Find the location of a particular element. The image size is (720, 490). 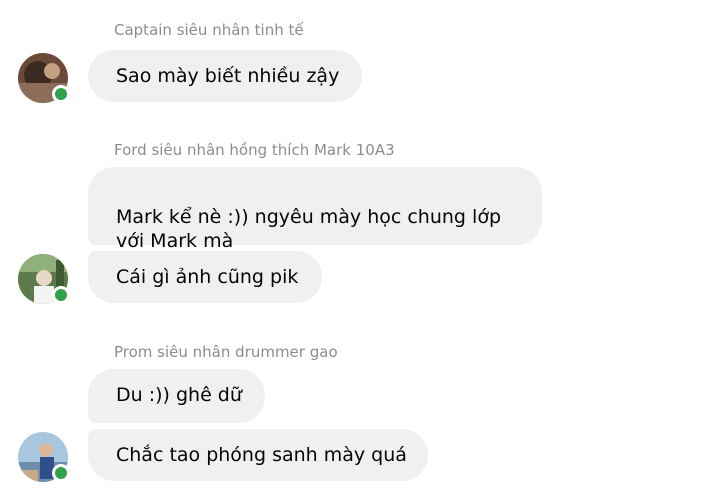

message-bubble: Cái gì ảnh cũng pik is located at coordinates (205, 277).